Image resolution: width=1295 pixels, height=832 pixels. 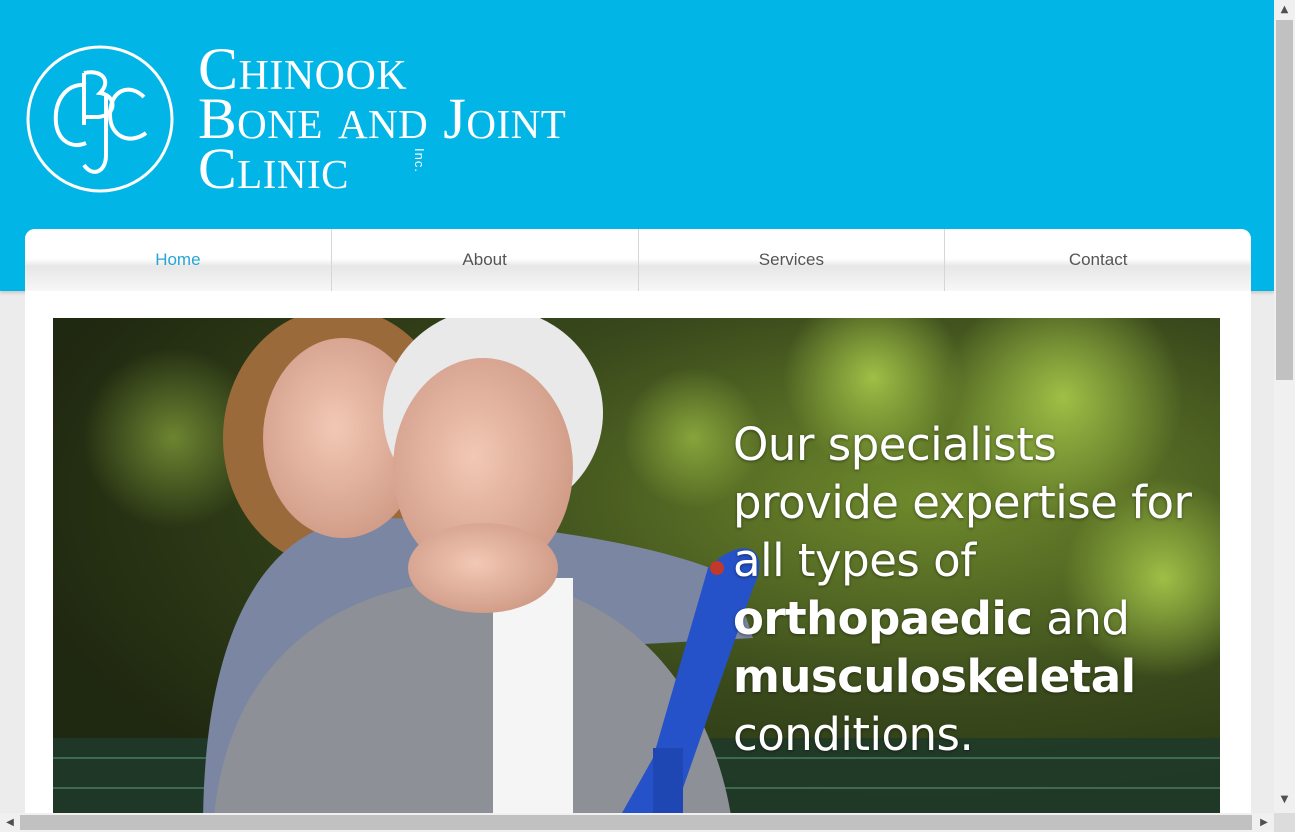 What do you see at coordinates (485, 260) in the screenshot?
I see `nav-about: About` at bounding box center [485, 260].